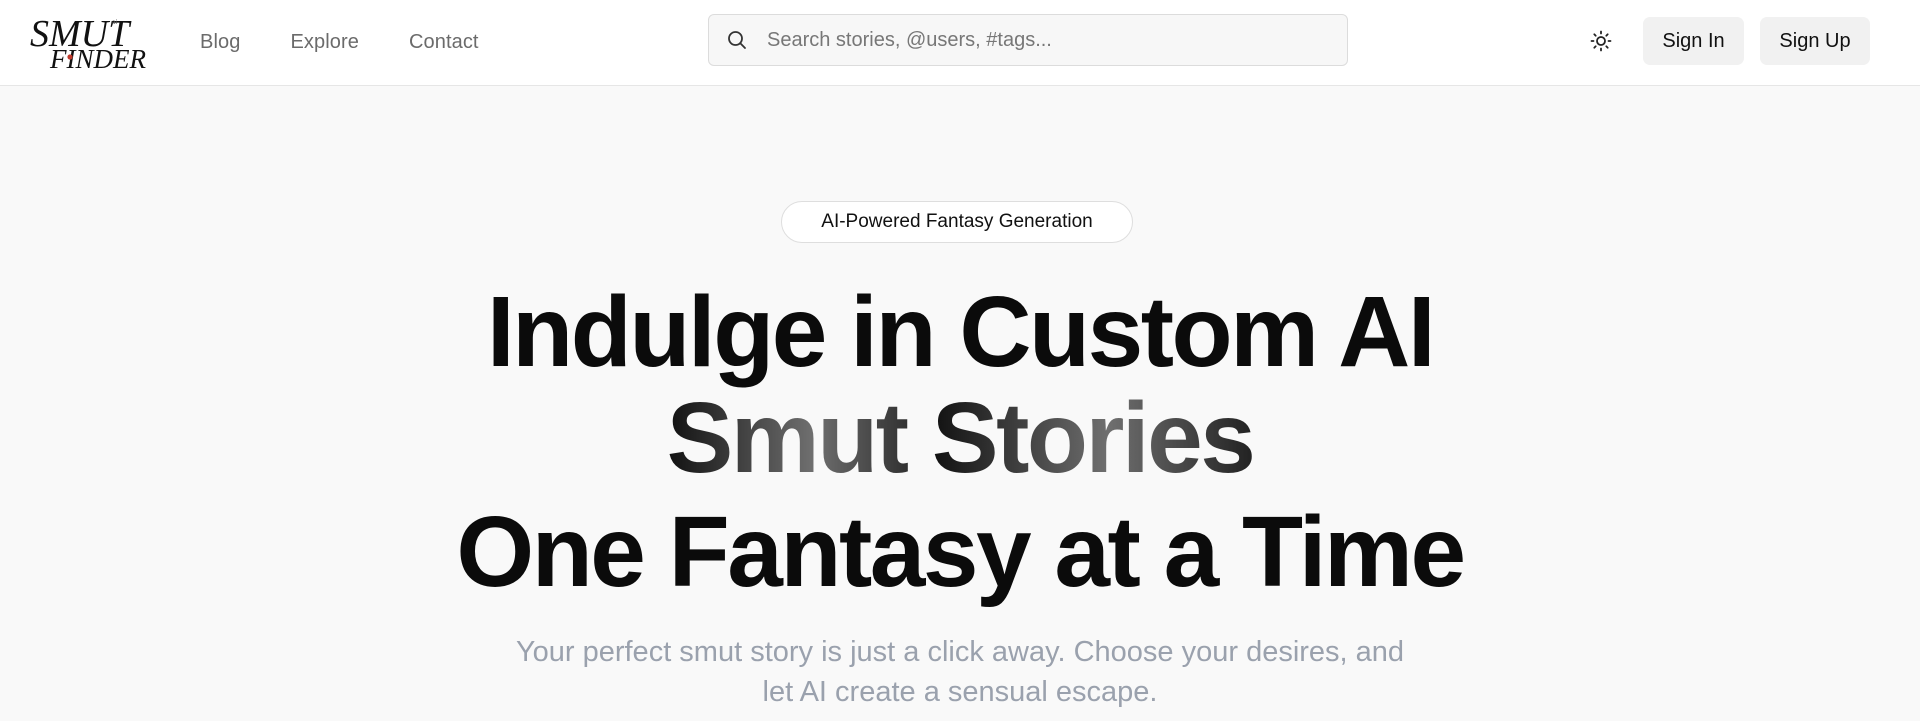  Describe the element at coordinates (961, 332) in the screenshot. I see `hero-headline-line1: Indulge in Custom AI` at that location.